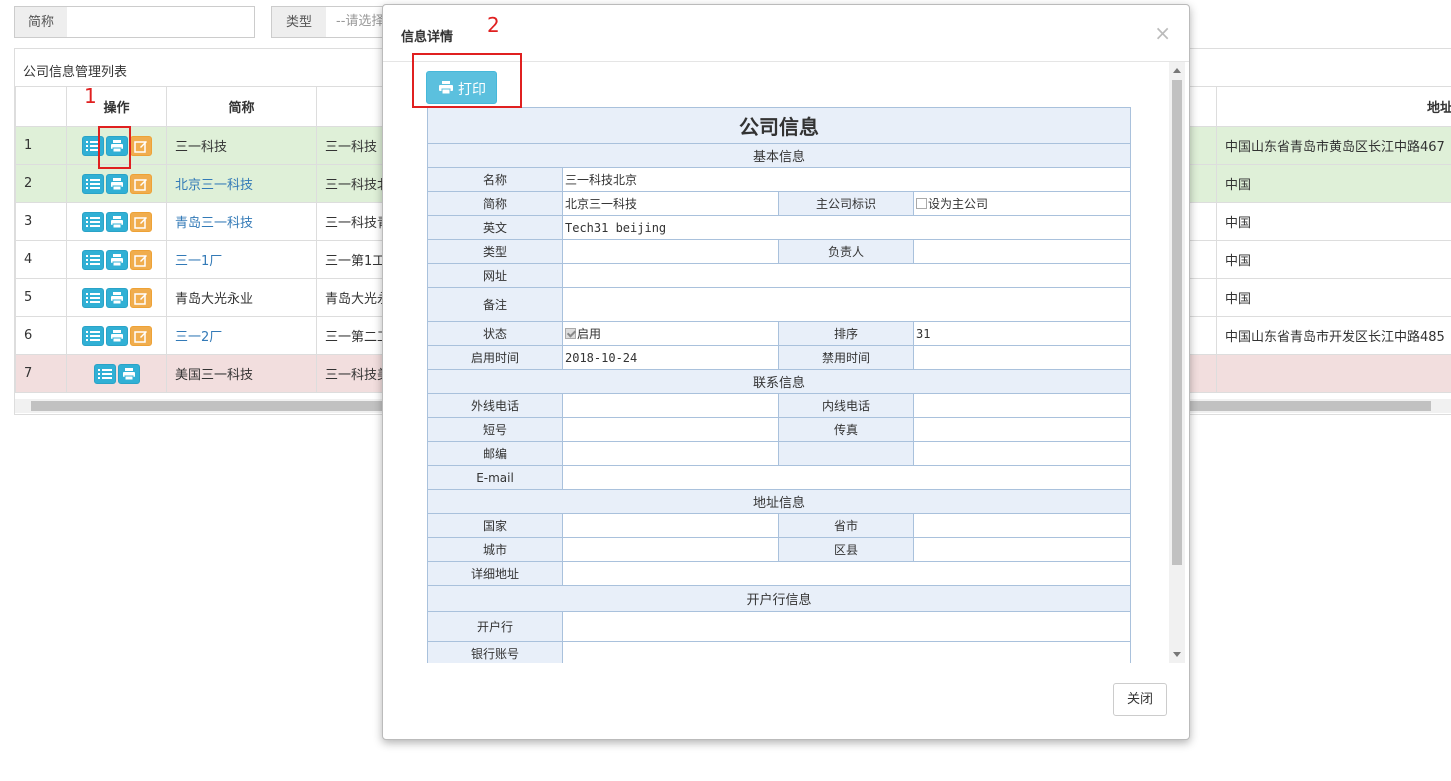 The width and height of the screenshot is (1451, 781). I want to click on row-address, so click(1333, 373).